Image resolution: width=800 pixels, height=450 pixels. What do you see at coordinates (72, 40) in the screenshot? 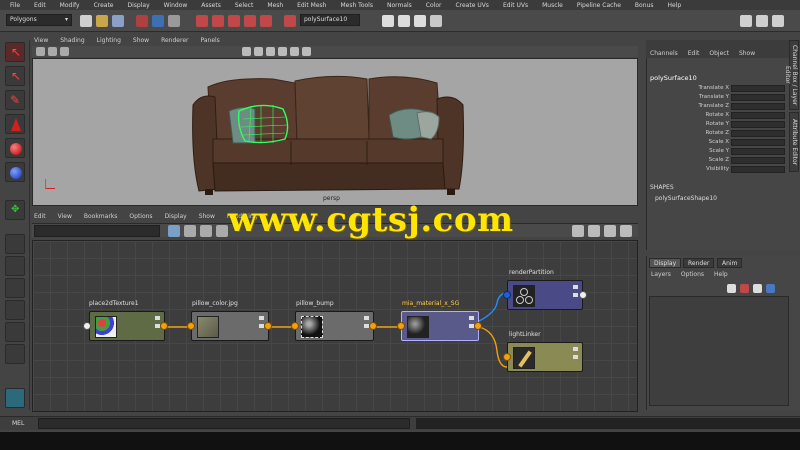
I see `viewport-menu-shading: Shading` at bounding box center [72, 40].